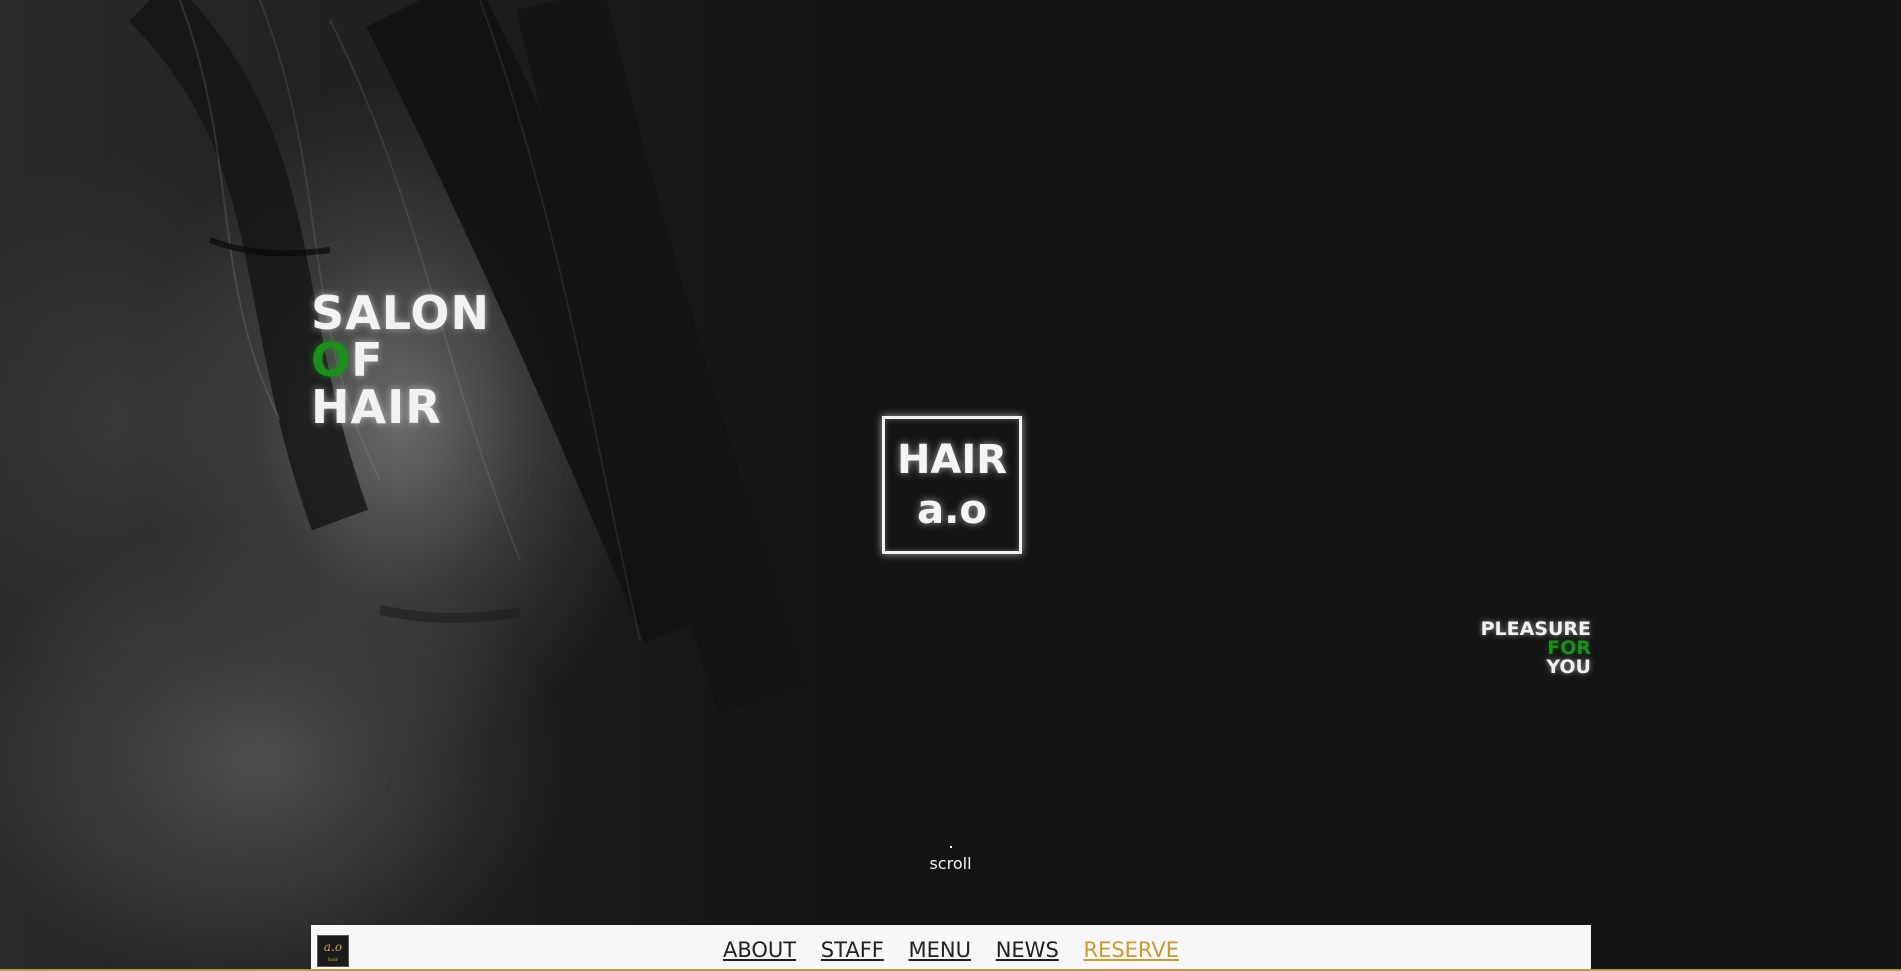 The image size is (1901, 971). I want to click on salon-title-accent-letter: O, so click(331, 360).